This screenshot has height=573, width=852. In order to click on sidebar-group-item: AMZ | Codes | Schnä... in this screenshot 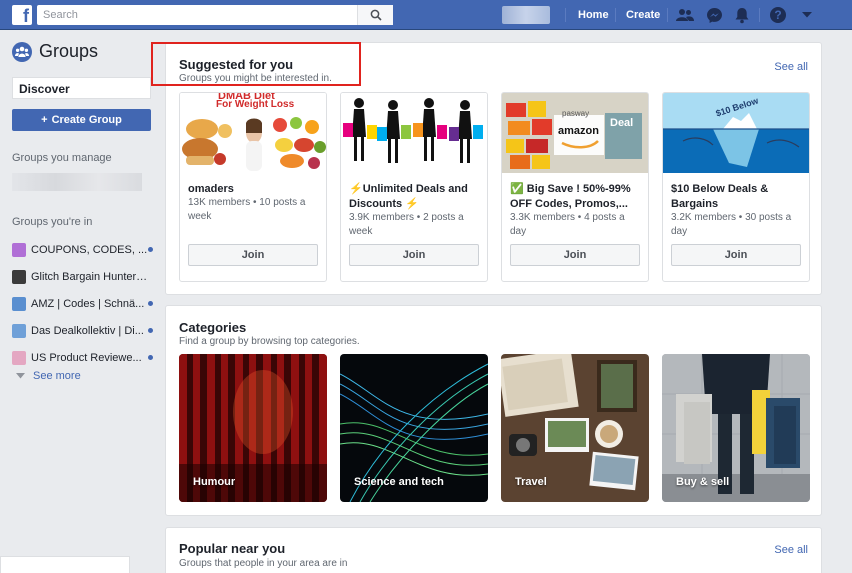, I will do `click(84, 303)`.